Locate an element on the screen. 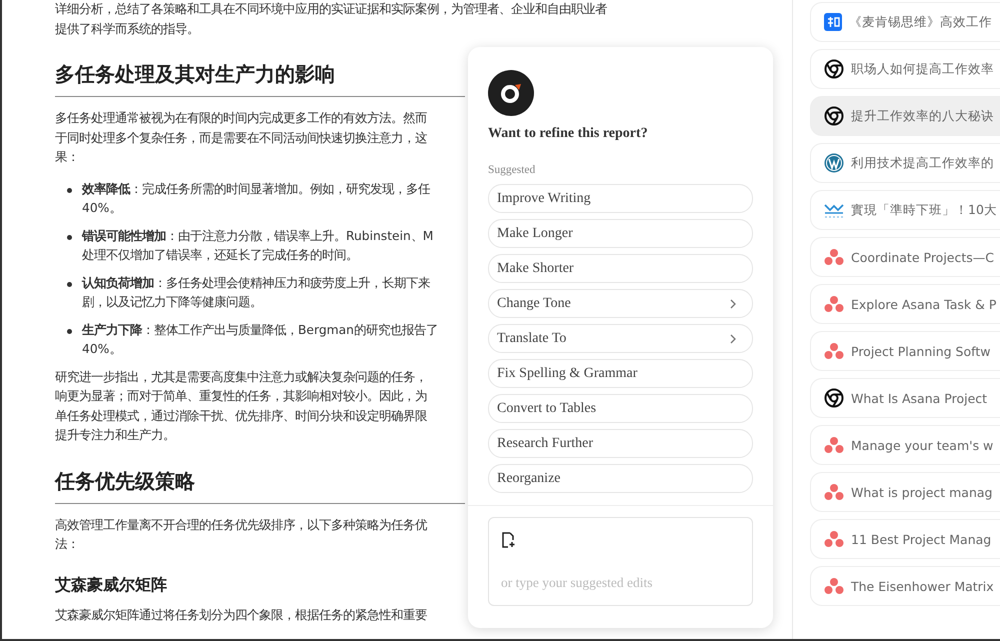  source-title: 實現「準時下班」！10大 is located at coordinates (924, 210).